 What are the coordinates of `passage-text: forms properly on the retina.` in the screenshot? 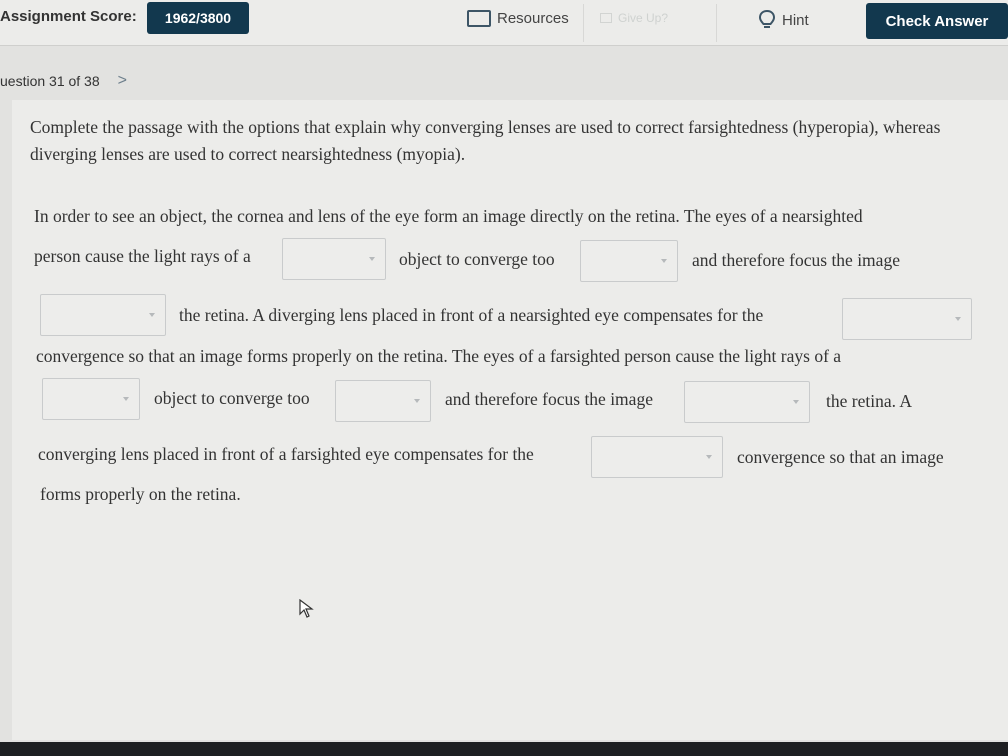 It's located at (140, 494).